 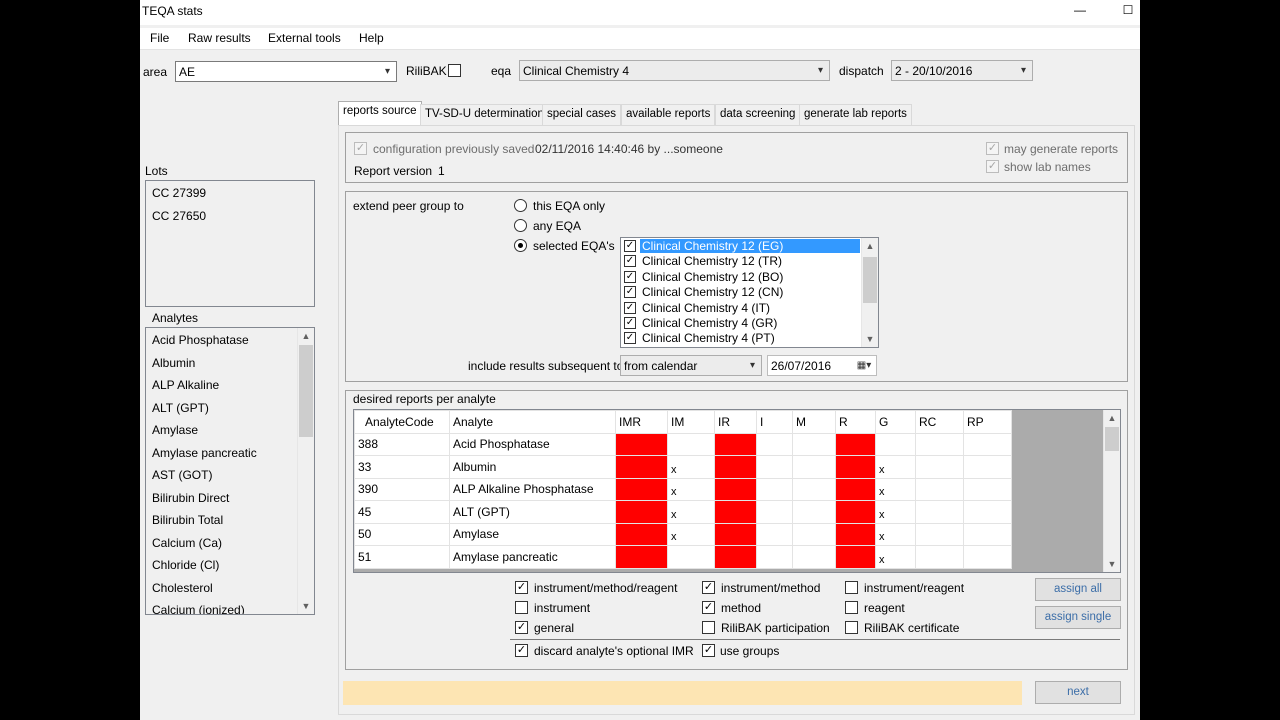 I want to click on menu-external-tools: External tools, so click(x=304, y=38).